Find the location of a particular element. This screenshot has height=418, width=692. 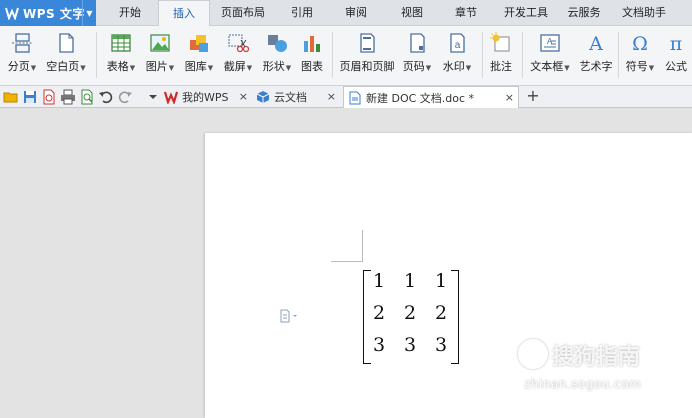

sogou-watermark: 搜狗指南 zhinan.sogou.com is located at coordinates (601, 375).